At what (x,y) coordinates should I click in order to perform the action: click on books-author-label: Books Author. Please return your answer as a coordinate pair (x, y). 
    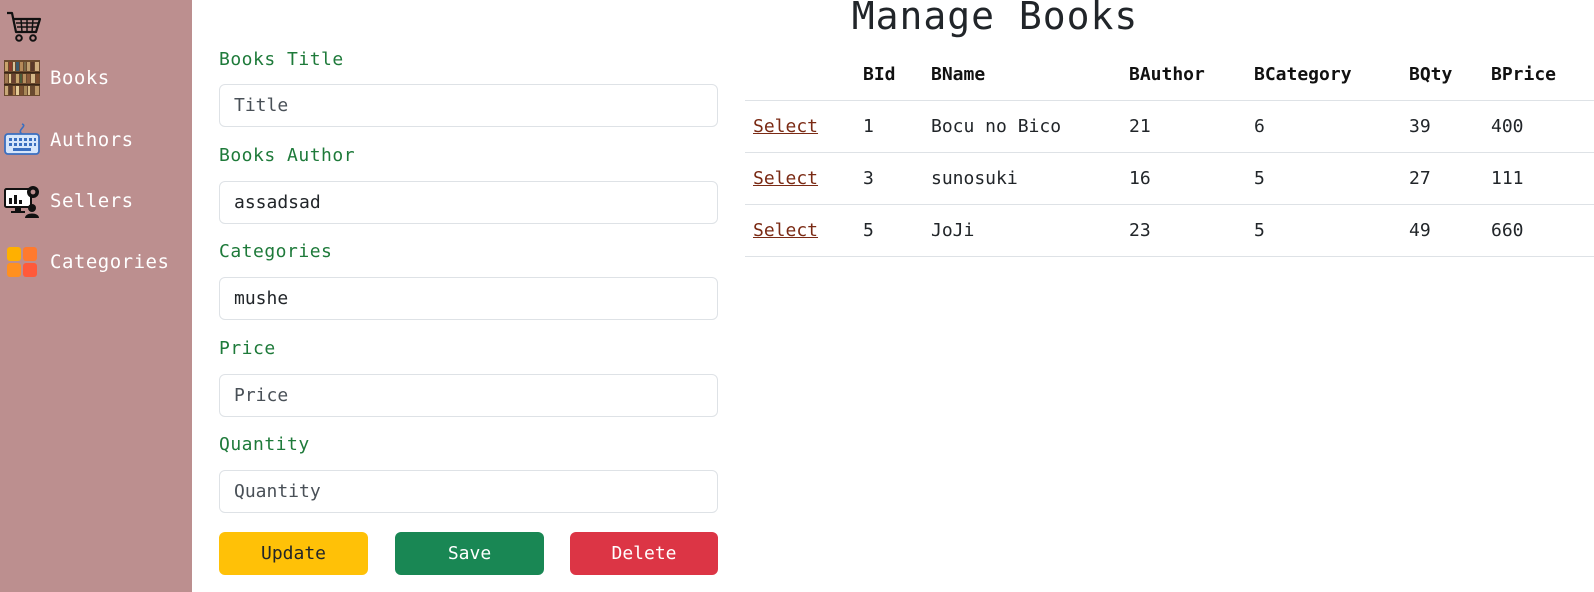
    Looking at the image, I should click on (287, 155).